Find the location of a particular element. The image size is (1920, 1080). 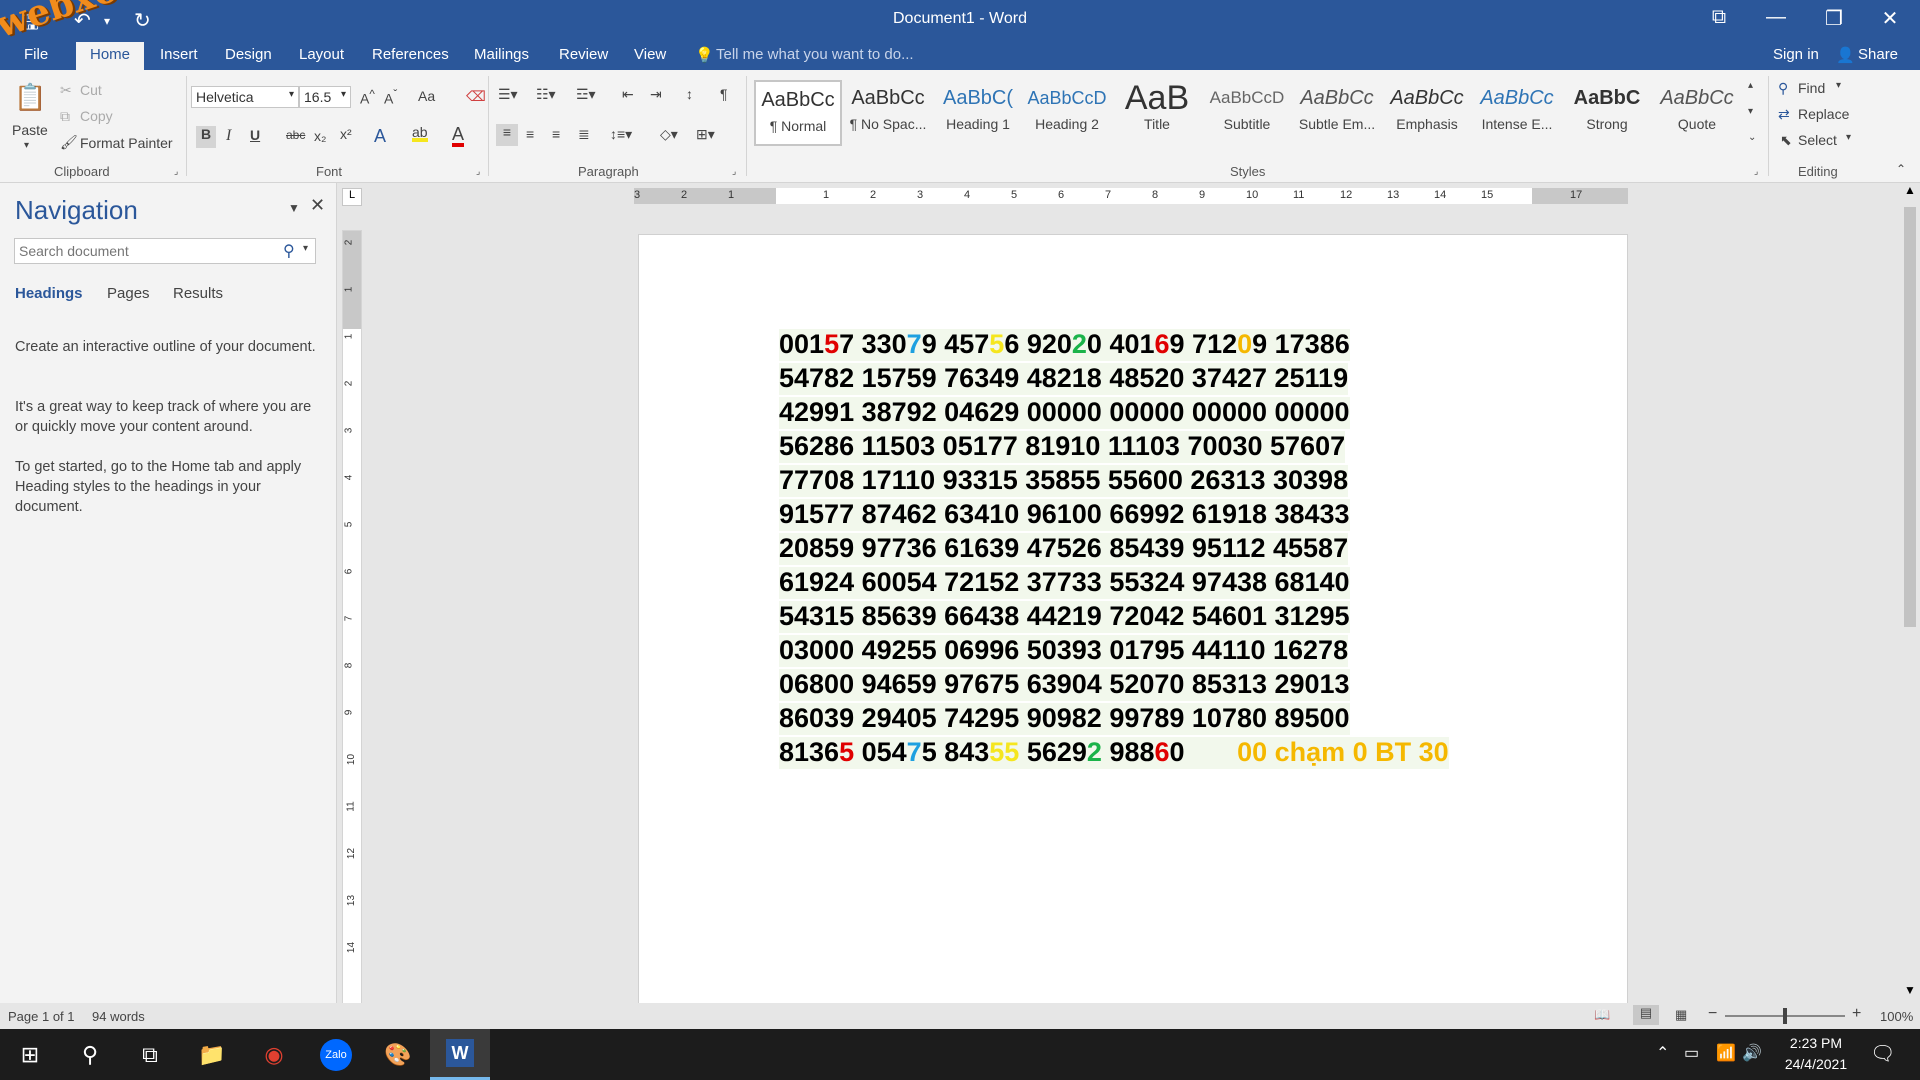

pane-options-icon: ▼ is located at coordinates (294, 208).